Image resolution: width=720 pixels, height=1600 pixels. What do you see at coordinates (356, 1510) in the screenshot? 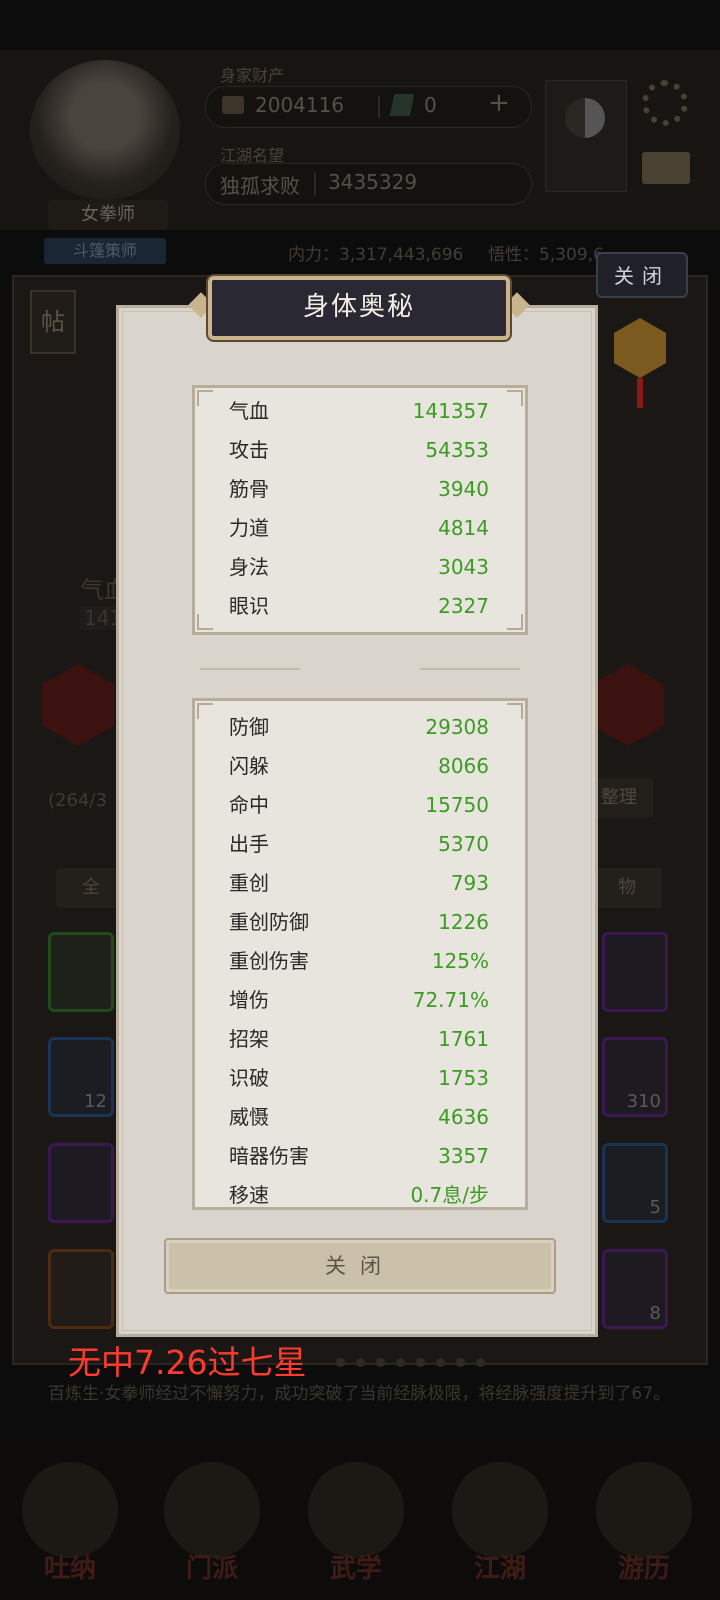
I see `wuxue-icon` at bounding box center [356, 1510].